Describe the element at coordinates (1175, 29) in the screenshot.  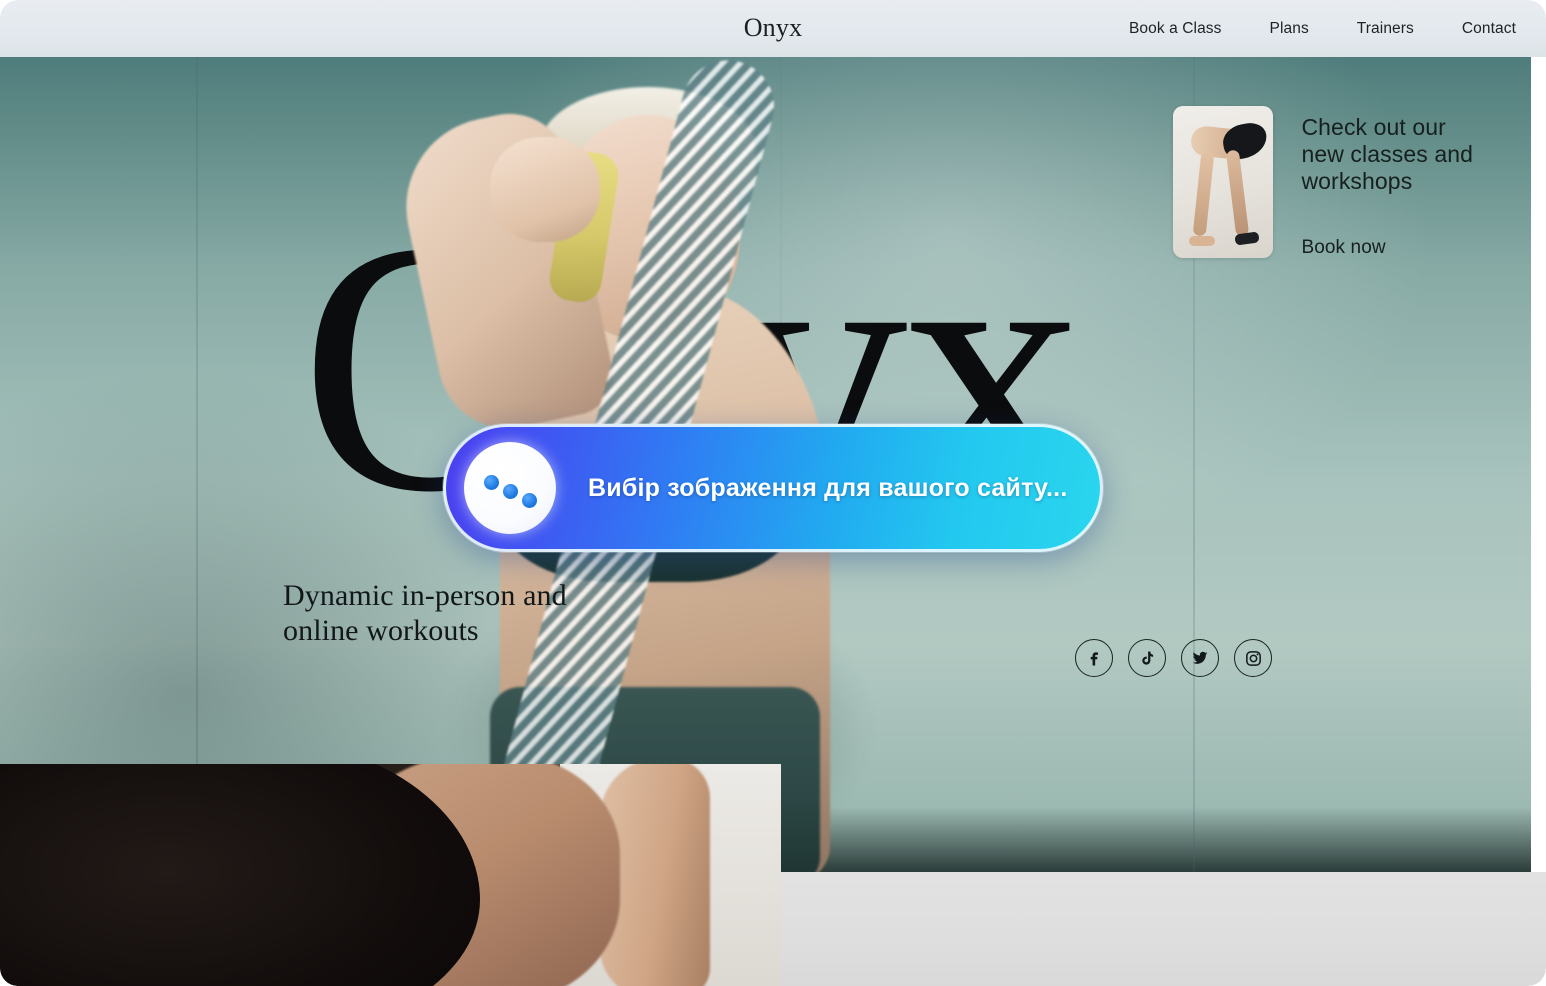
I see `nav-item-book-a-class: Book a Class` at that location.